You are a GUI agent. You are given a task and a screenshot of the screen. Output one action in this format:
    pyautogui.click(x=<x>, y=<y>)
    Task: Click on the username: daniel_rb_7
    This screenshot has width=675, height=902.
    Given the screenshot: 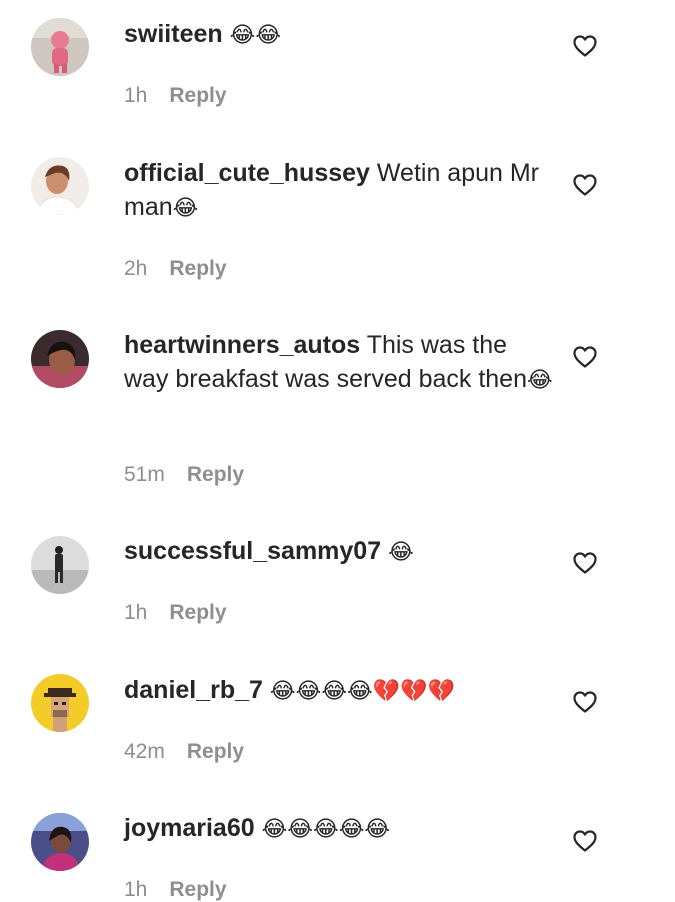 What is the action you would take?
    pyautogui.click(x=193, y=690)
    